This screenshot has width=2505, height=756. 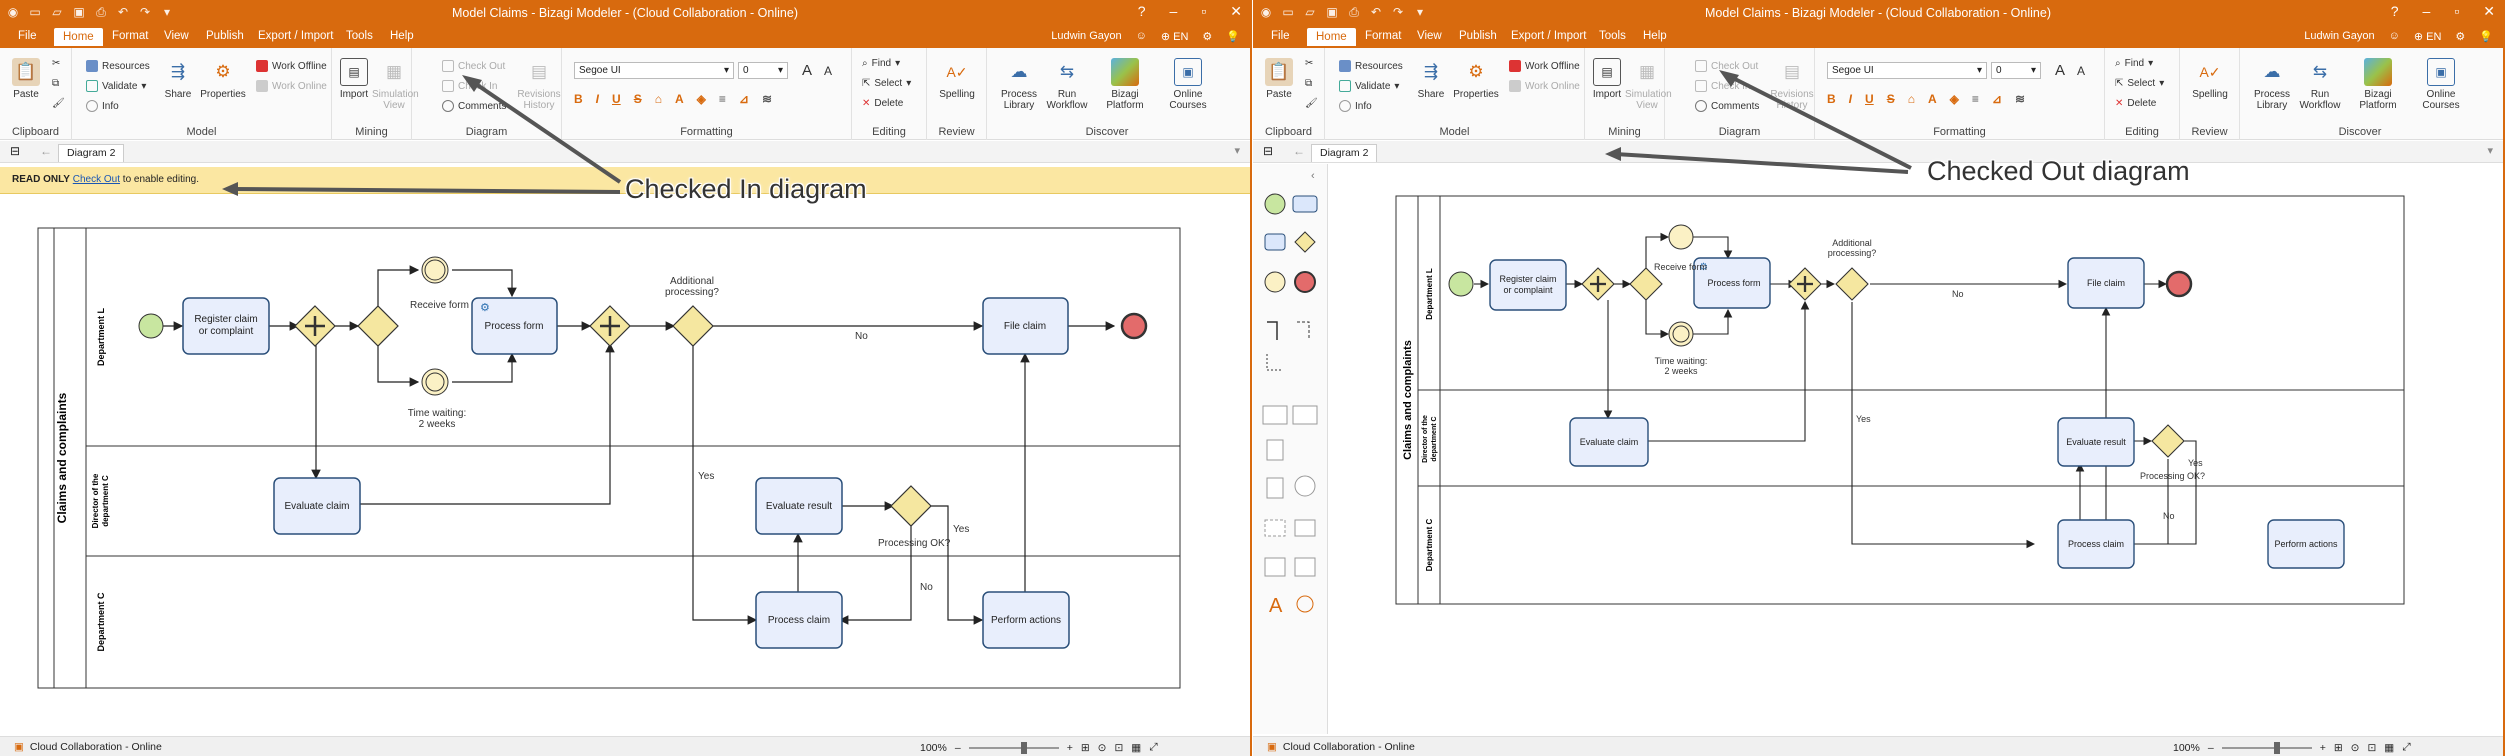 What do you see at coordinates (2058, 171) in the screenshot?
I see `callout-checked-out: Checked Out diagram` at bounding box center [2058, 171].